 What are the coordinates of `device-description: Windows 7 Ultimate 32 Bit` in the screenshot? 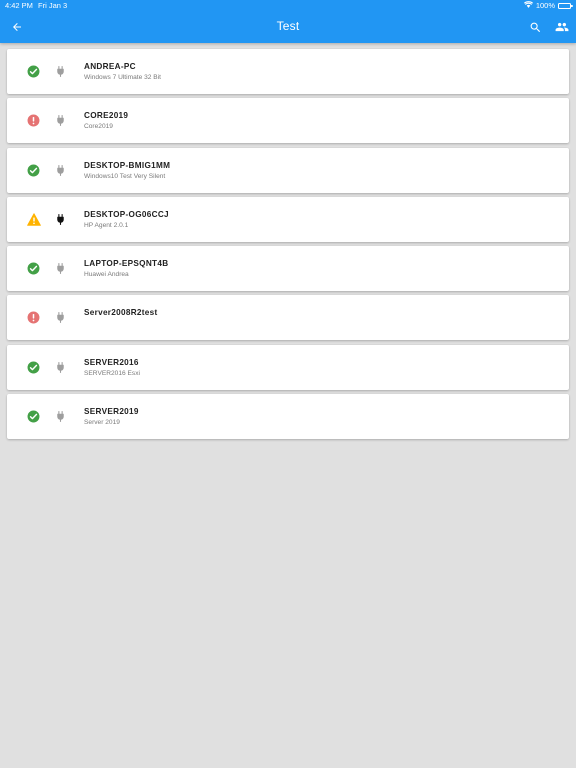 It's located at (122, 77).